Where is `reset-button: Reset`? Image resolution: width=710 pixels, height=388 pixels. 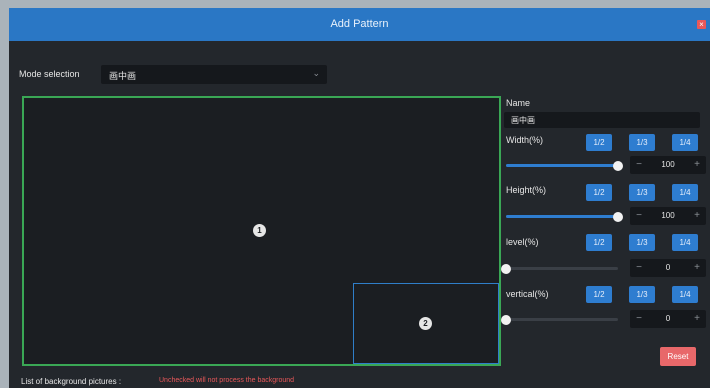
reset-button: Reset is located at coordinates (678, 356).